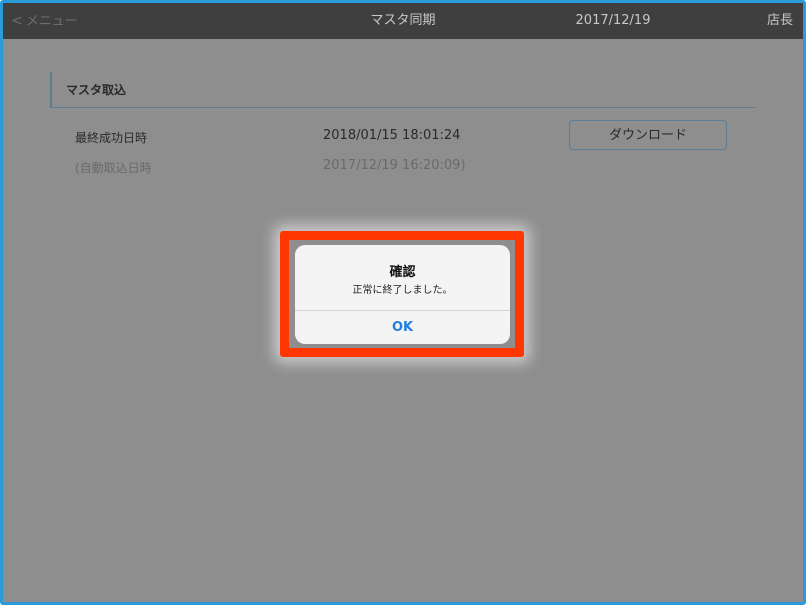  What do you see at coordinates (403, 90) in the screenshot?
I see `section-header: マスタ取込` at bounding box center [403, 90].